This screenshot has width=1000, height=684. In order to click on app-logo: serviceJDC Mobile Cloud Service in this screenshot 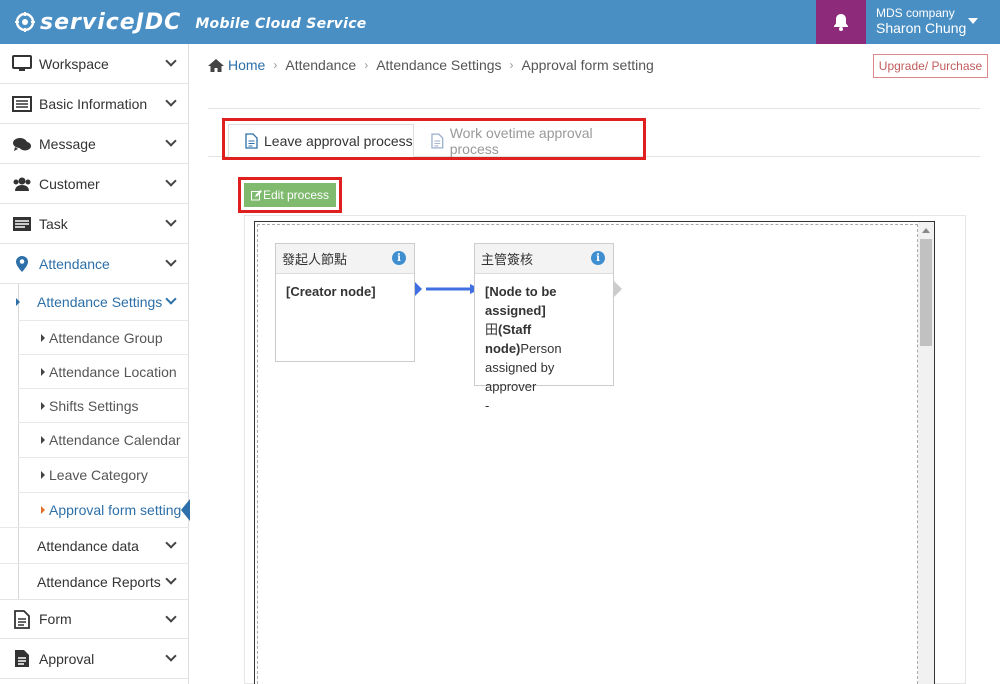, I will do `click(190, 22)`.